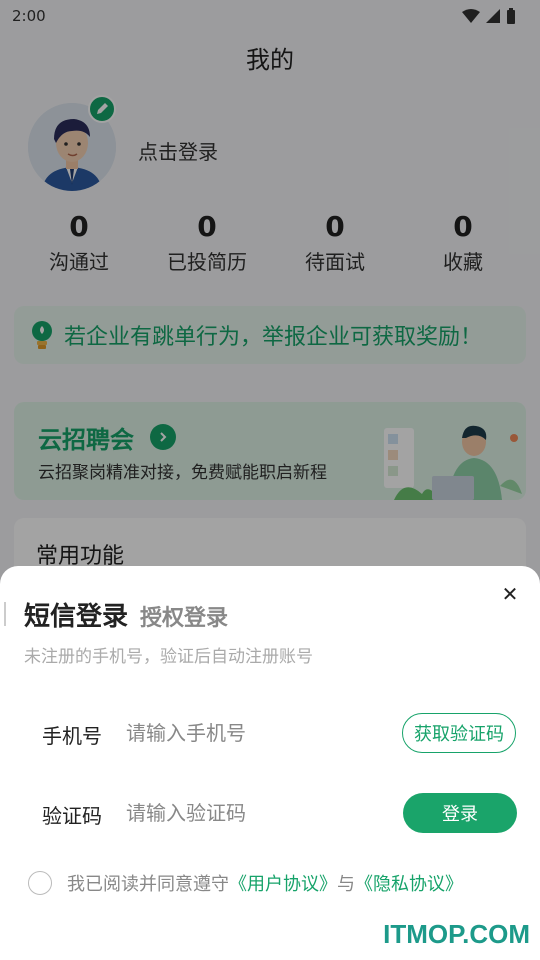 Image resolution: width=540 pixels, height=960 pixels. What do you see at coordinates (72, 816) in the screenshot?
I see `code-label: 验证码` at bounding box center [72, 816].